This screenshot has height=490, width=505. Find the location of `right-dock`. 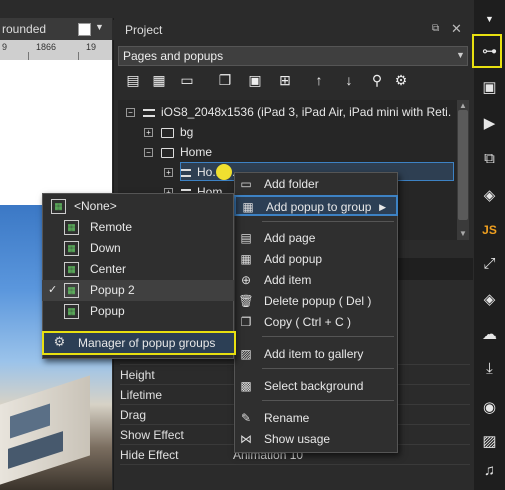

right-dock is located at coordinates (489, 245).